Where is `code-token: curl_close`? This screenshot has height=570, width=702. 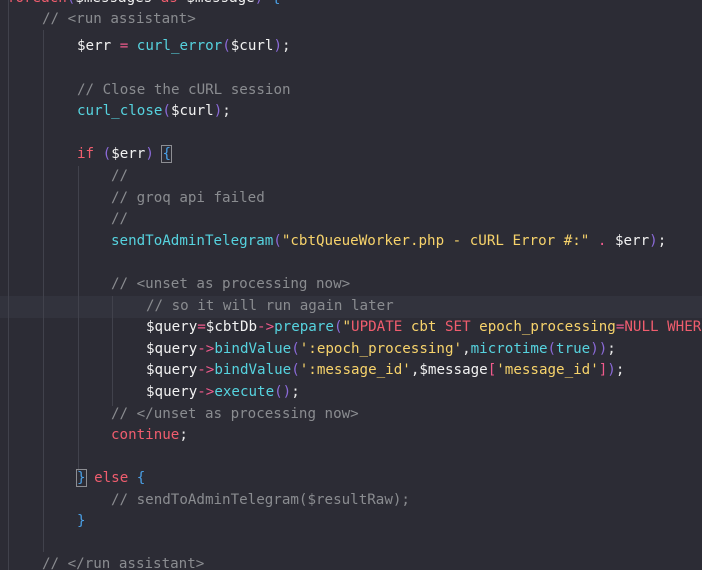
code-token: curl_close is located at coordinates (120, 111).